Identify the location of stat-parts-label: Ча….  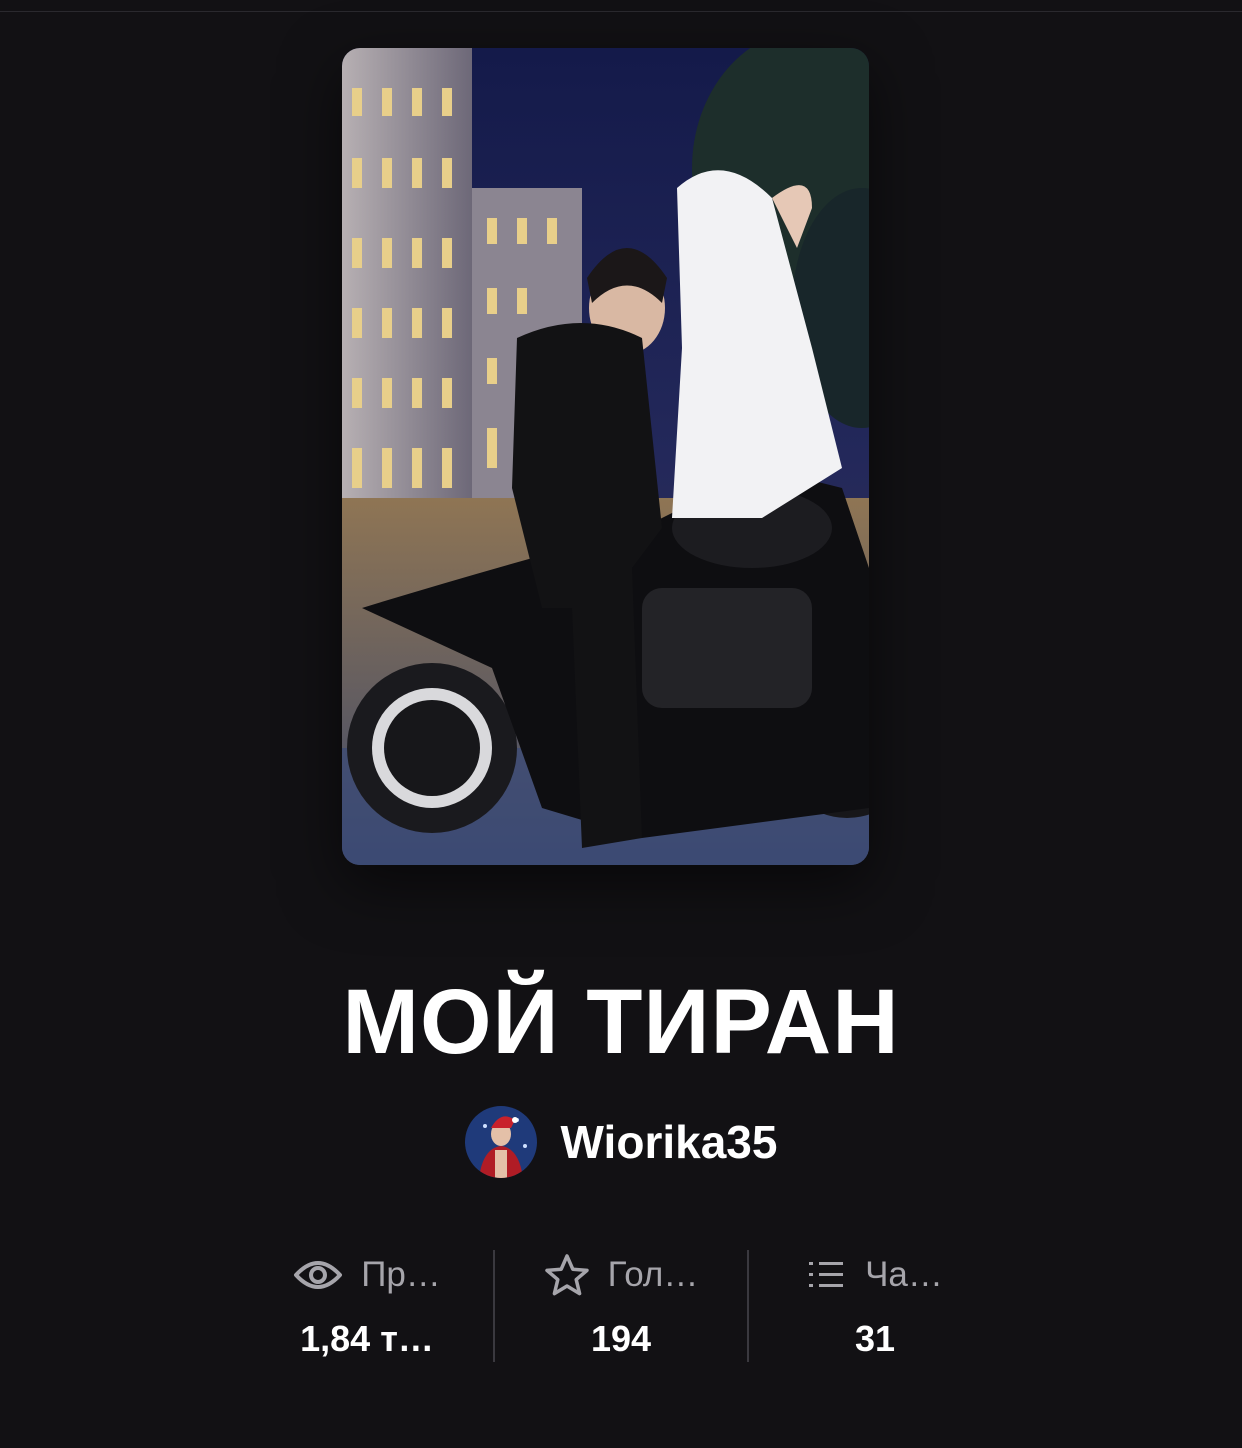
(904, 1274).